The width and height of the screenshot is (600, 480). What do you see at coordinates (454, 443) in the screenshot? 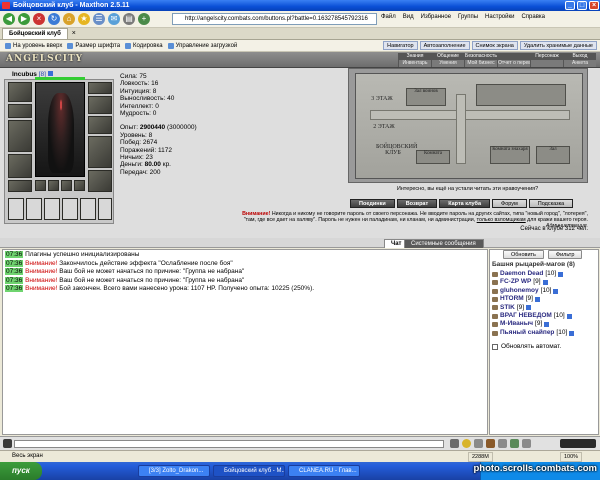
I see `send-icon` at bounding box center [454, 443].